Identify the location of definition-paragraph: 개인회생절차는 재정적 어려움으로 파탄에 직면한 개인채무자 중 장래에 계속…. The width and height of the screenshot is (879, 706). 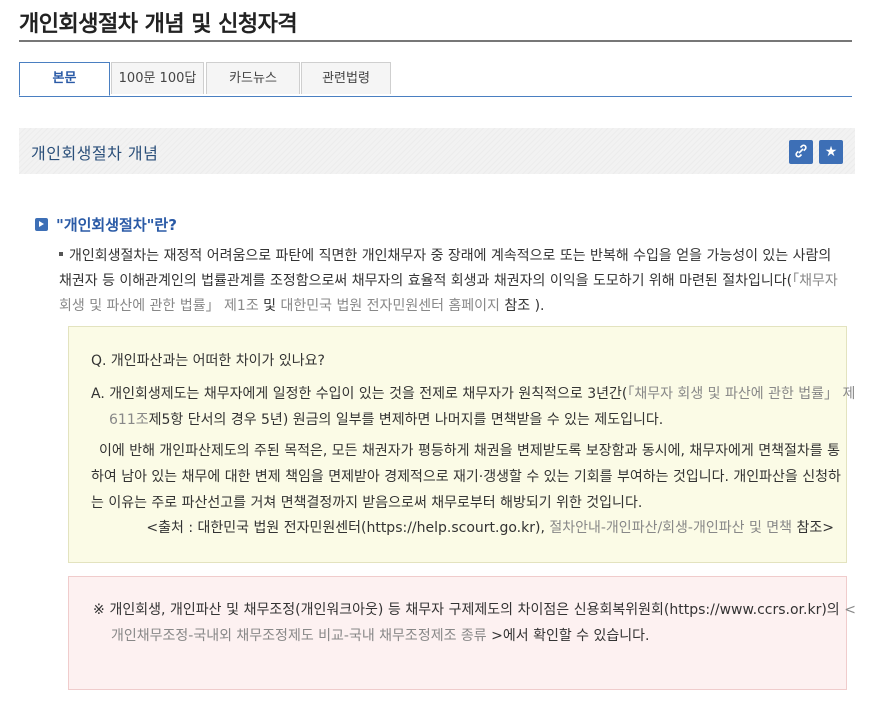
(449, 281).